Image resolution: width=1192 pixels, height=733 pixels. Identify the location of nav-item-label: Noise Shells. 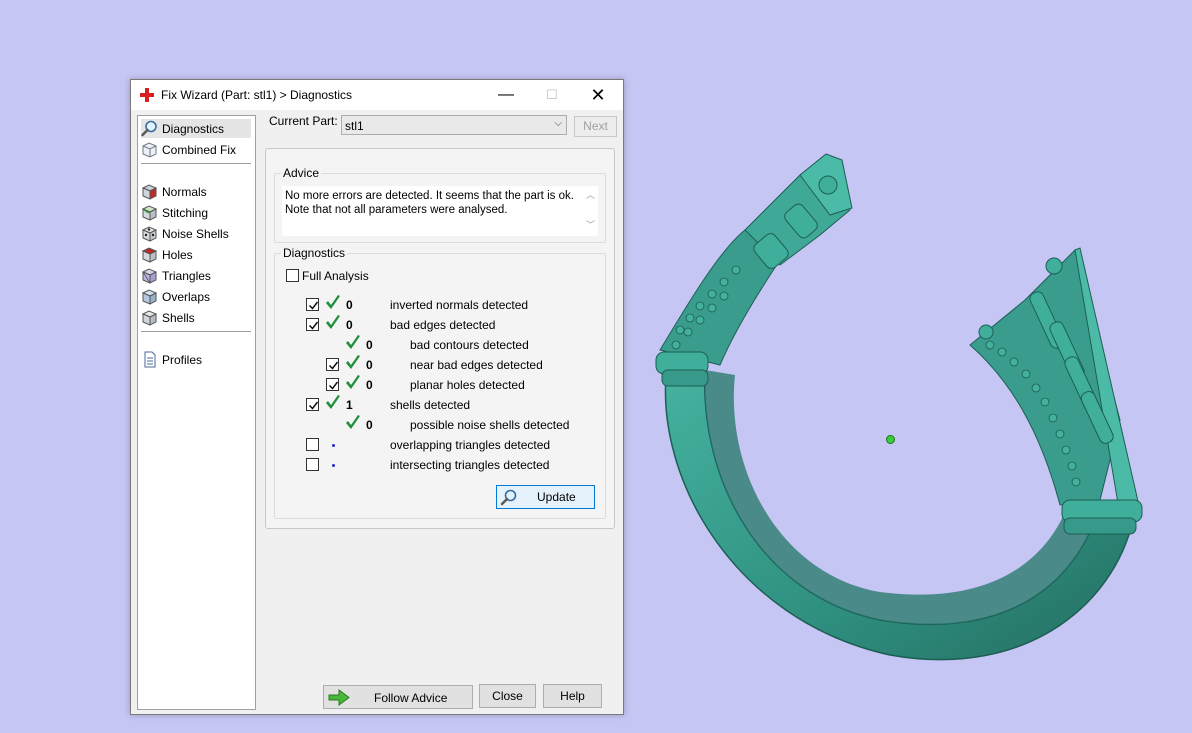
(195, 233).